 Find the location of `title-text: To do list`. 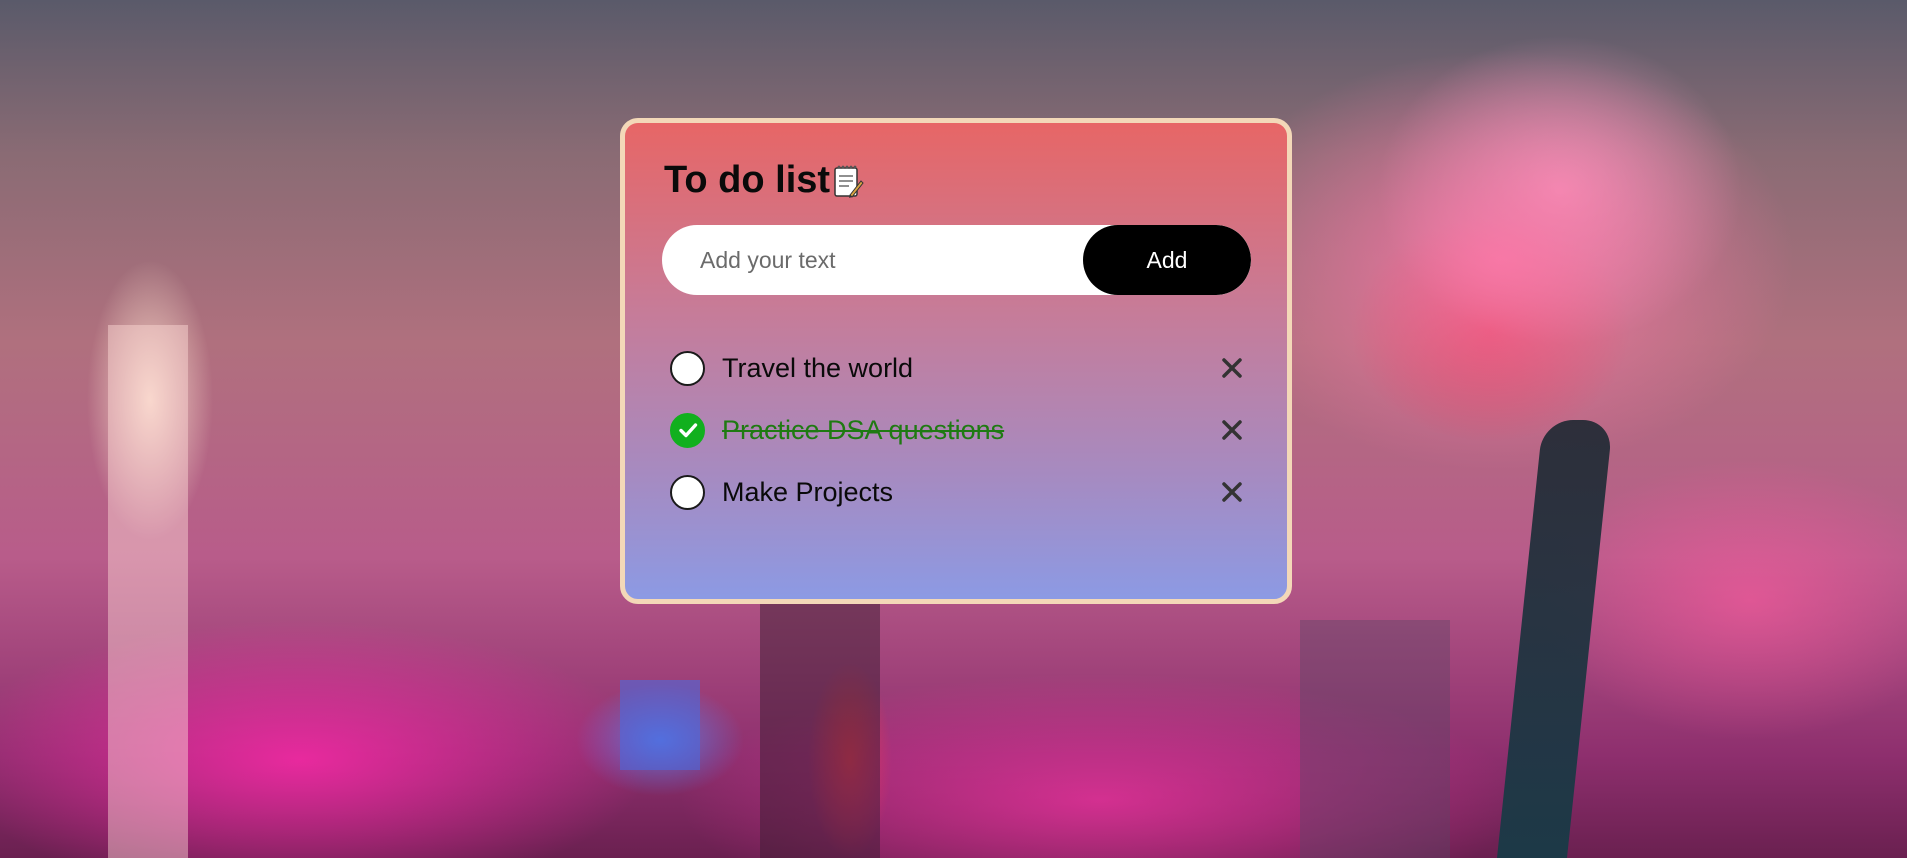

title-text: To do list is located at coordinates (747, 180).